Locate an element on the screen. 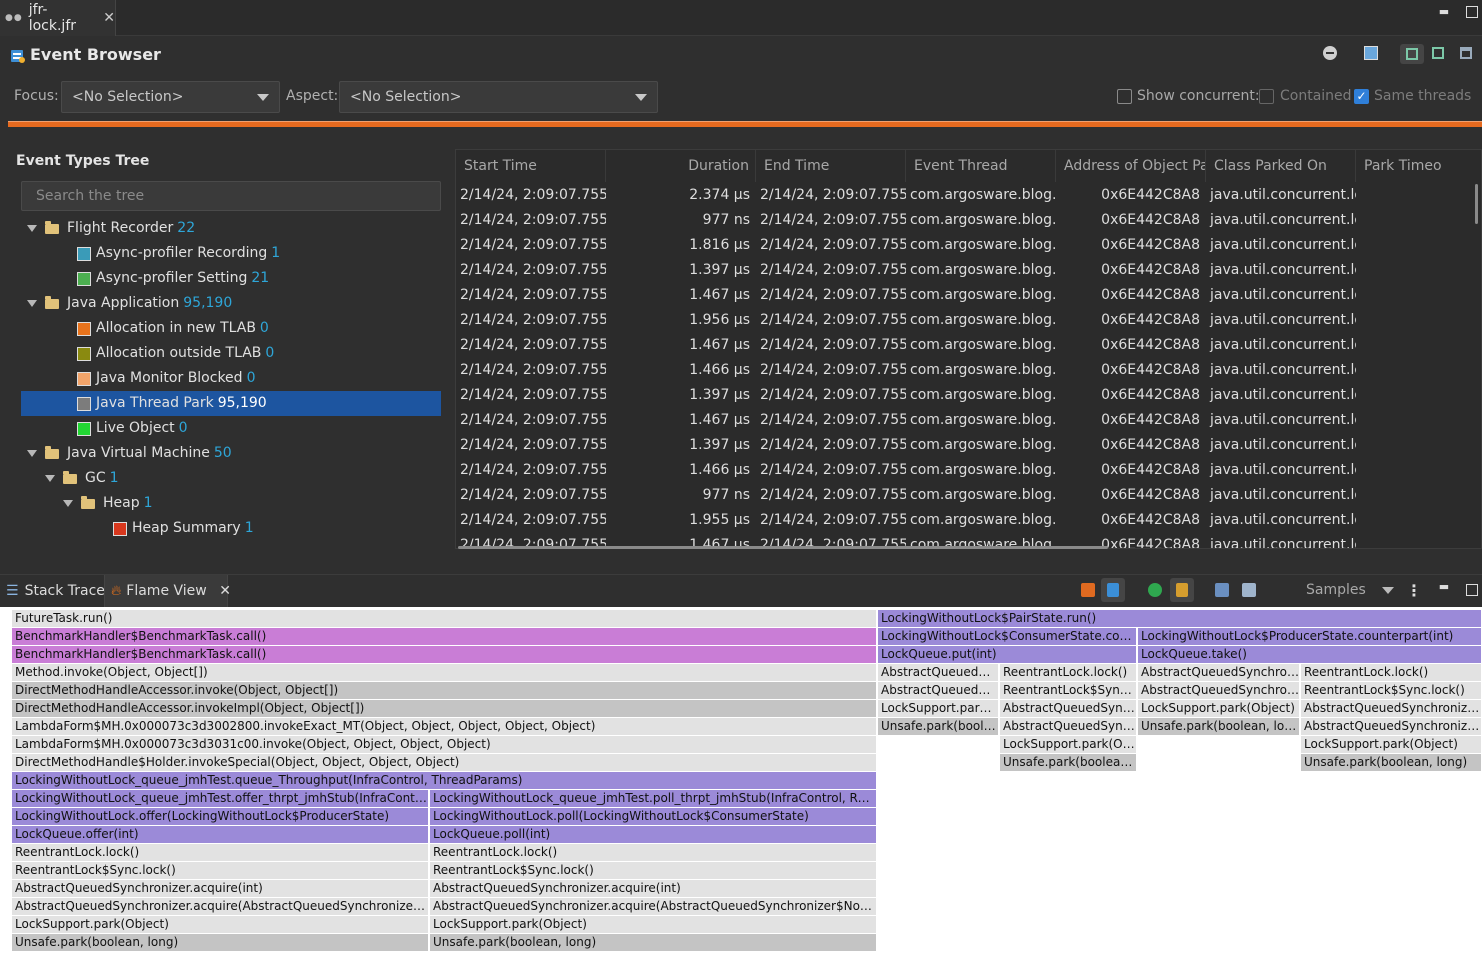 The width and height of the screenshot is (1482, 978). calendar-icon is located at coordinates (1371, 53).